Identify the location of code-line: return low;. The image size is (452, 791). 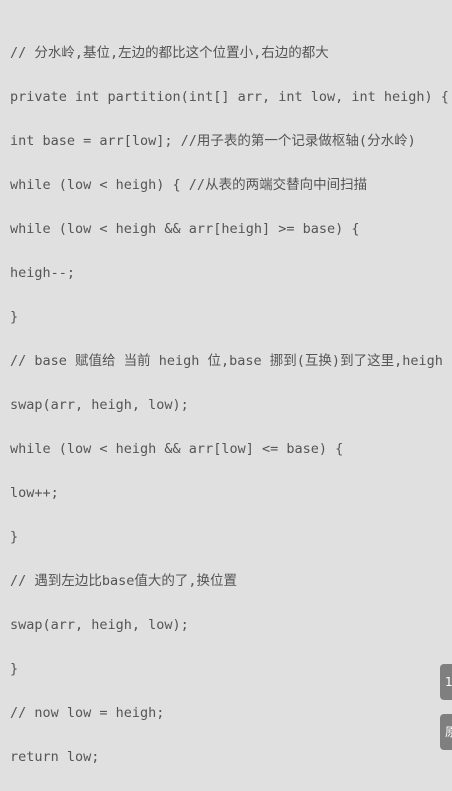
(55, 757).